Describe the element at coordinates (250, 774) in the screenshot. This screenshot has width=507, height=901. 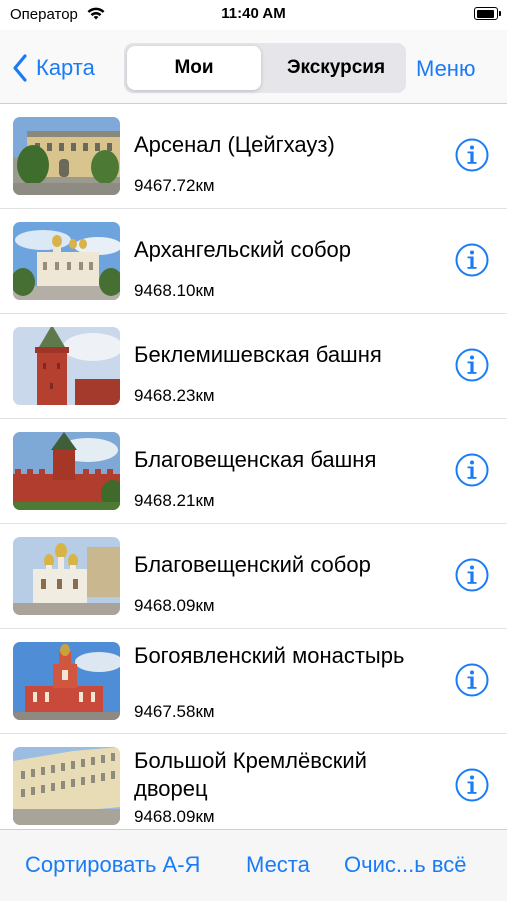
I see `item-title: Большой Кремлёвский дворец` at that location.